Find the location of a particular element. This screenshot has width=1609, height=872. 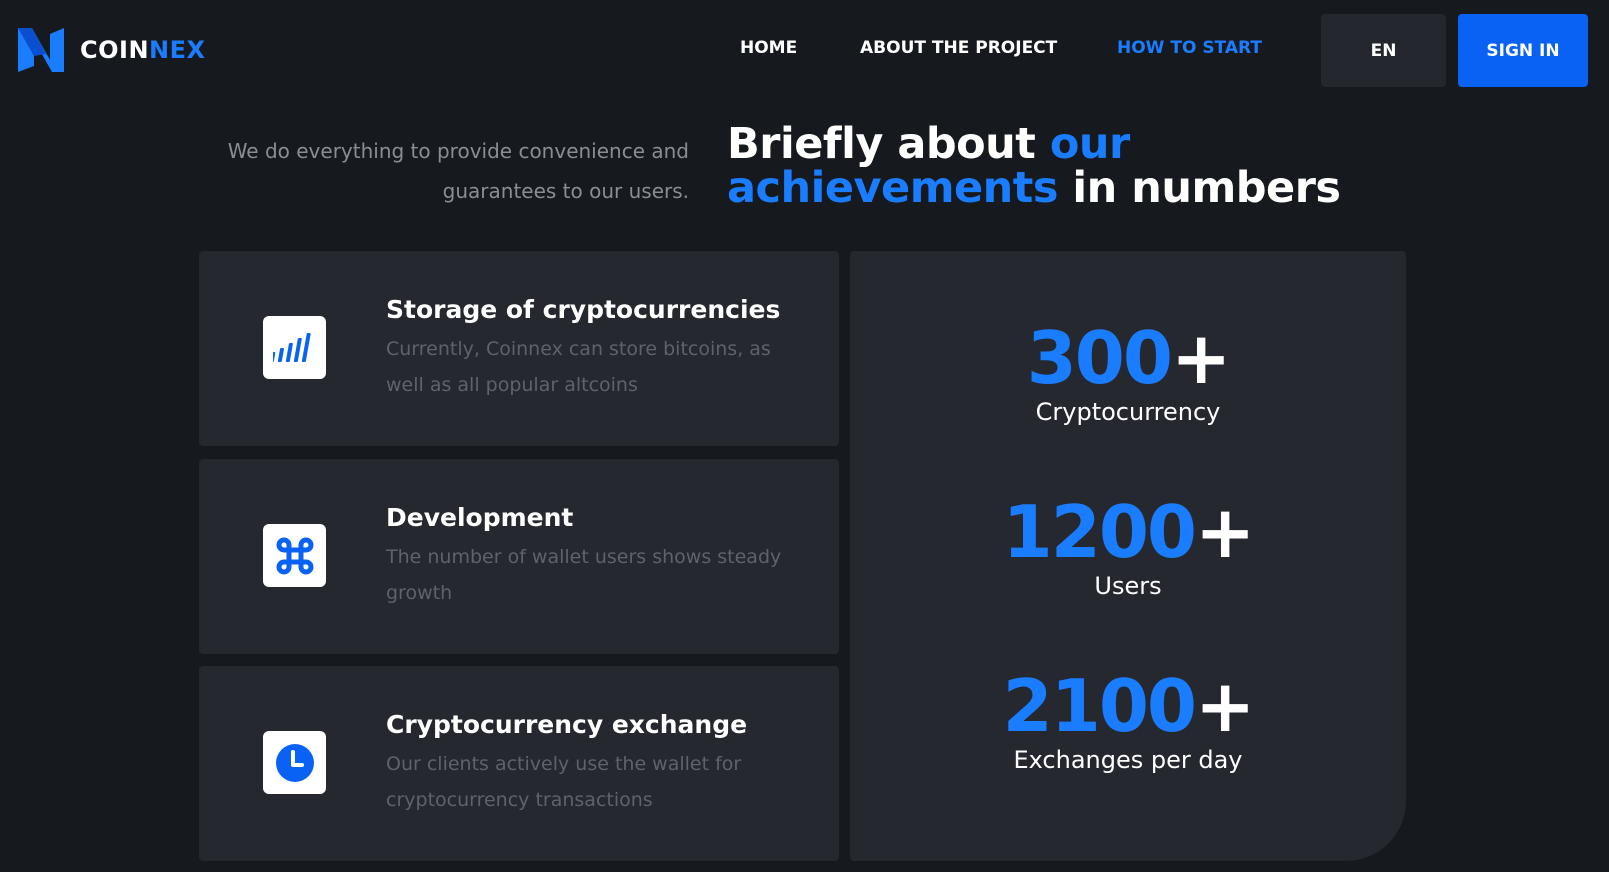

signal-bars-icon is located at coordinates (291, 347).